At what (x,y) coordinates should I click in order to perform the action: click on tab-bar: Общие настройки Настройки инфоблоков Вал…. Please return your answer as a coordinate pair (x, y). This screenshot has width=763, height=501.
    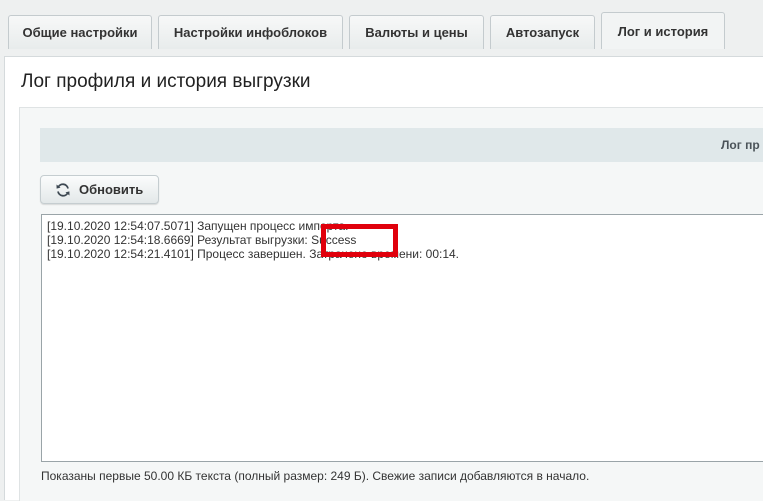
    Looking at the image, I should click on (381, 26).